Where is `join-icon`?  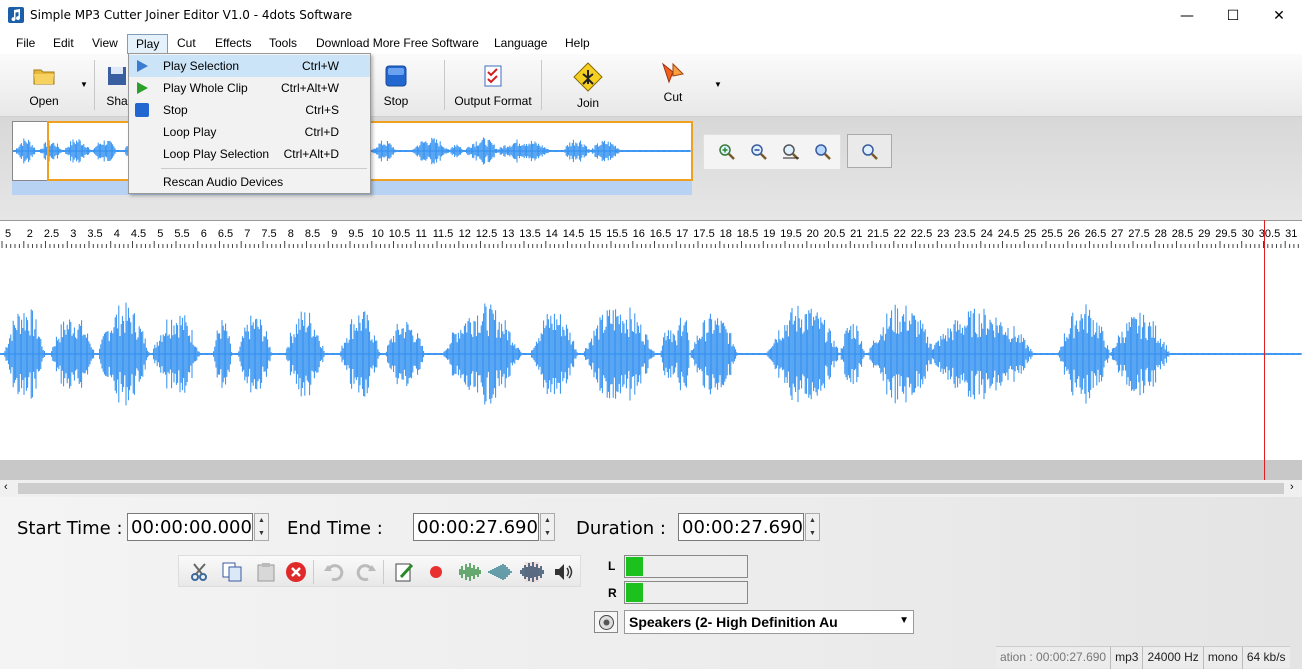
join-icon is located at coordinates (588, 77).